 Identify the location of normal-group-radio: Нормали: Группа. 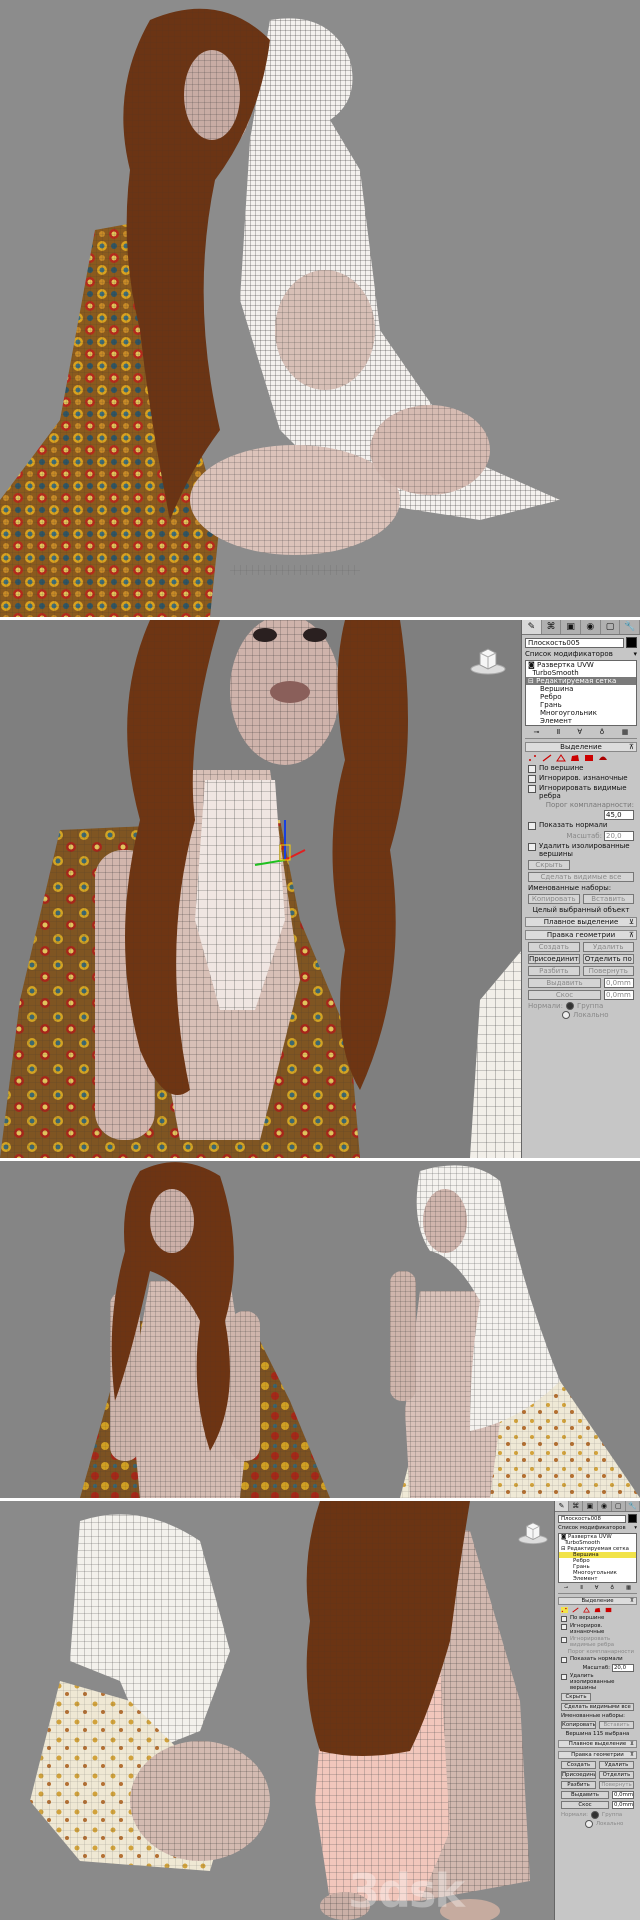
(581, 1006).